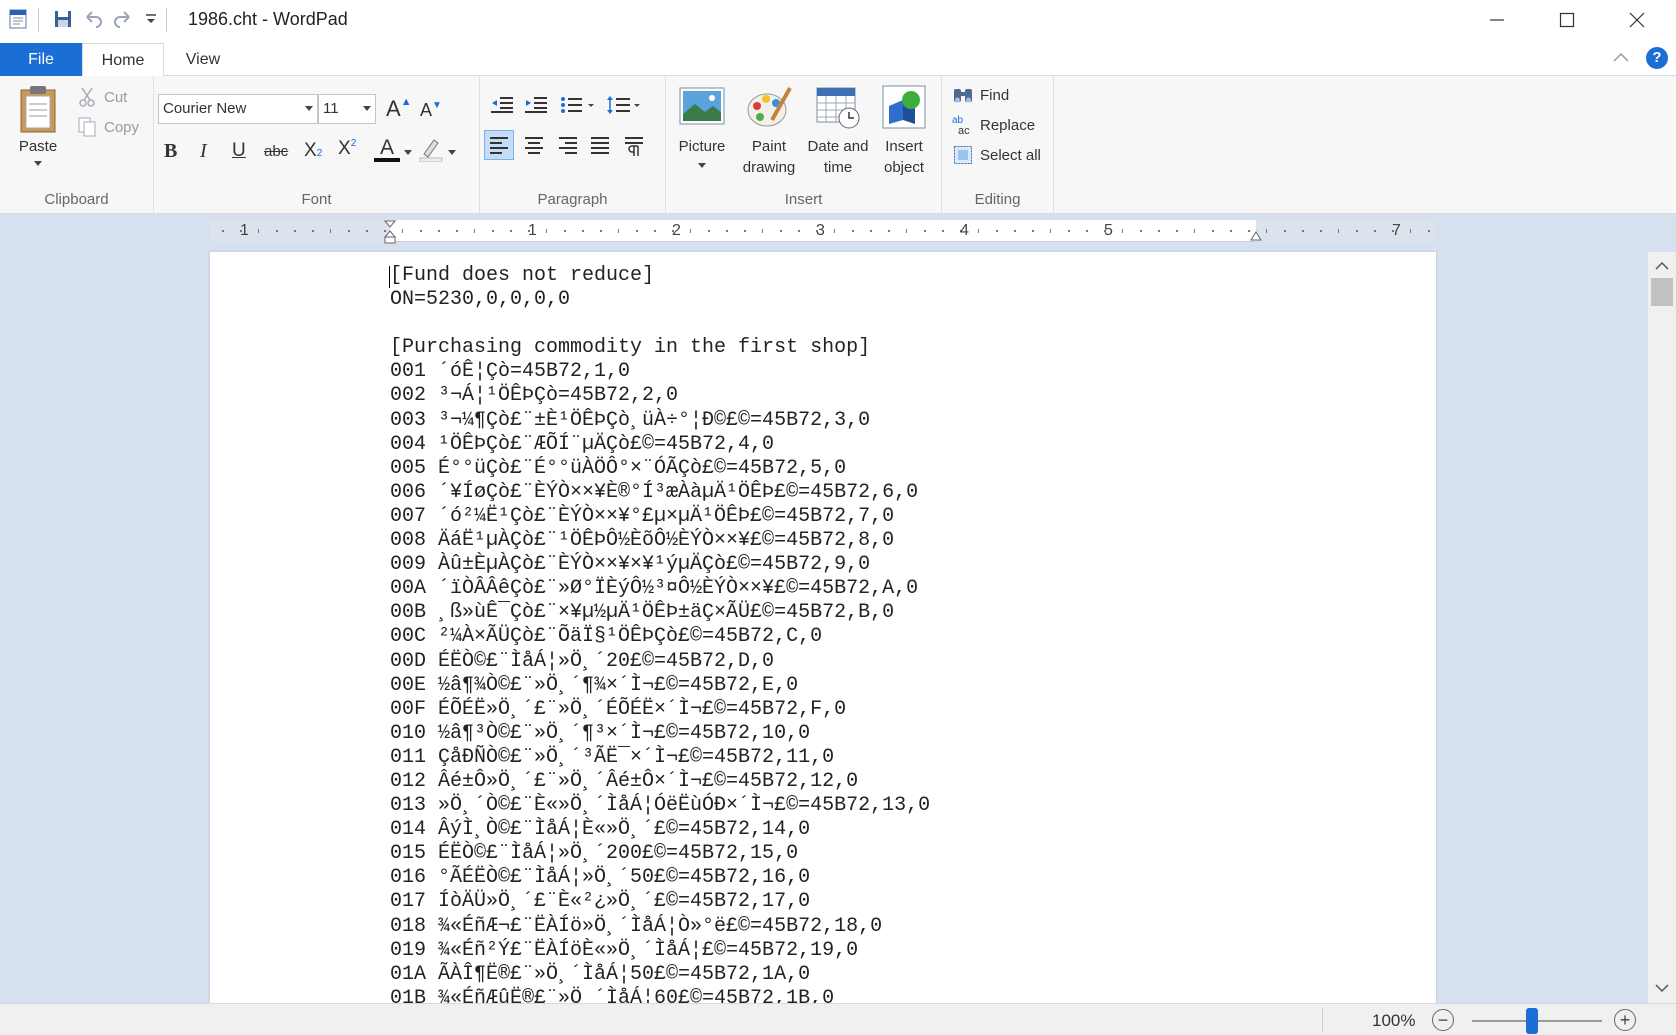 The width and height of the screenshot is (1676, 1035). What do you see at coordinates (534, 147) in the screenshot?
I see `align-center-icon` at bounding box center [534, 147].